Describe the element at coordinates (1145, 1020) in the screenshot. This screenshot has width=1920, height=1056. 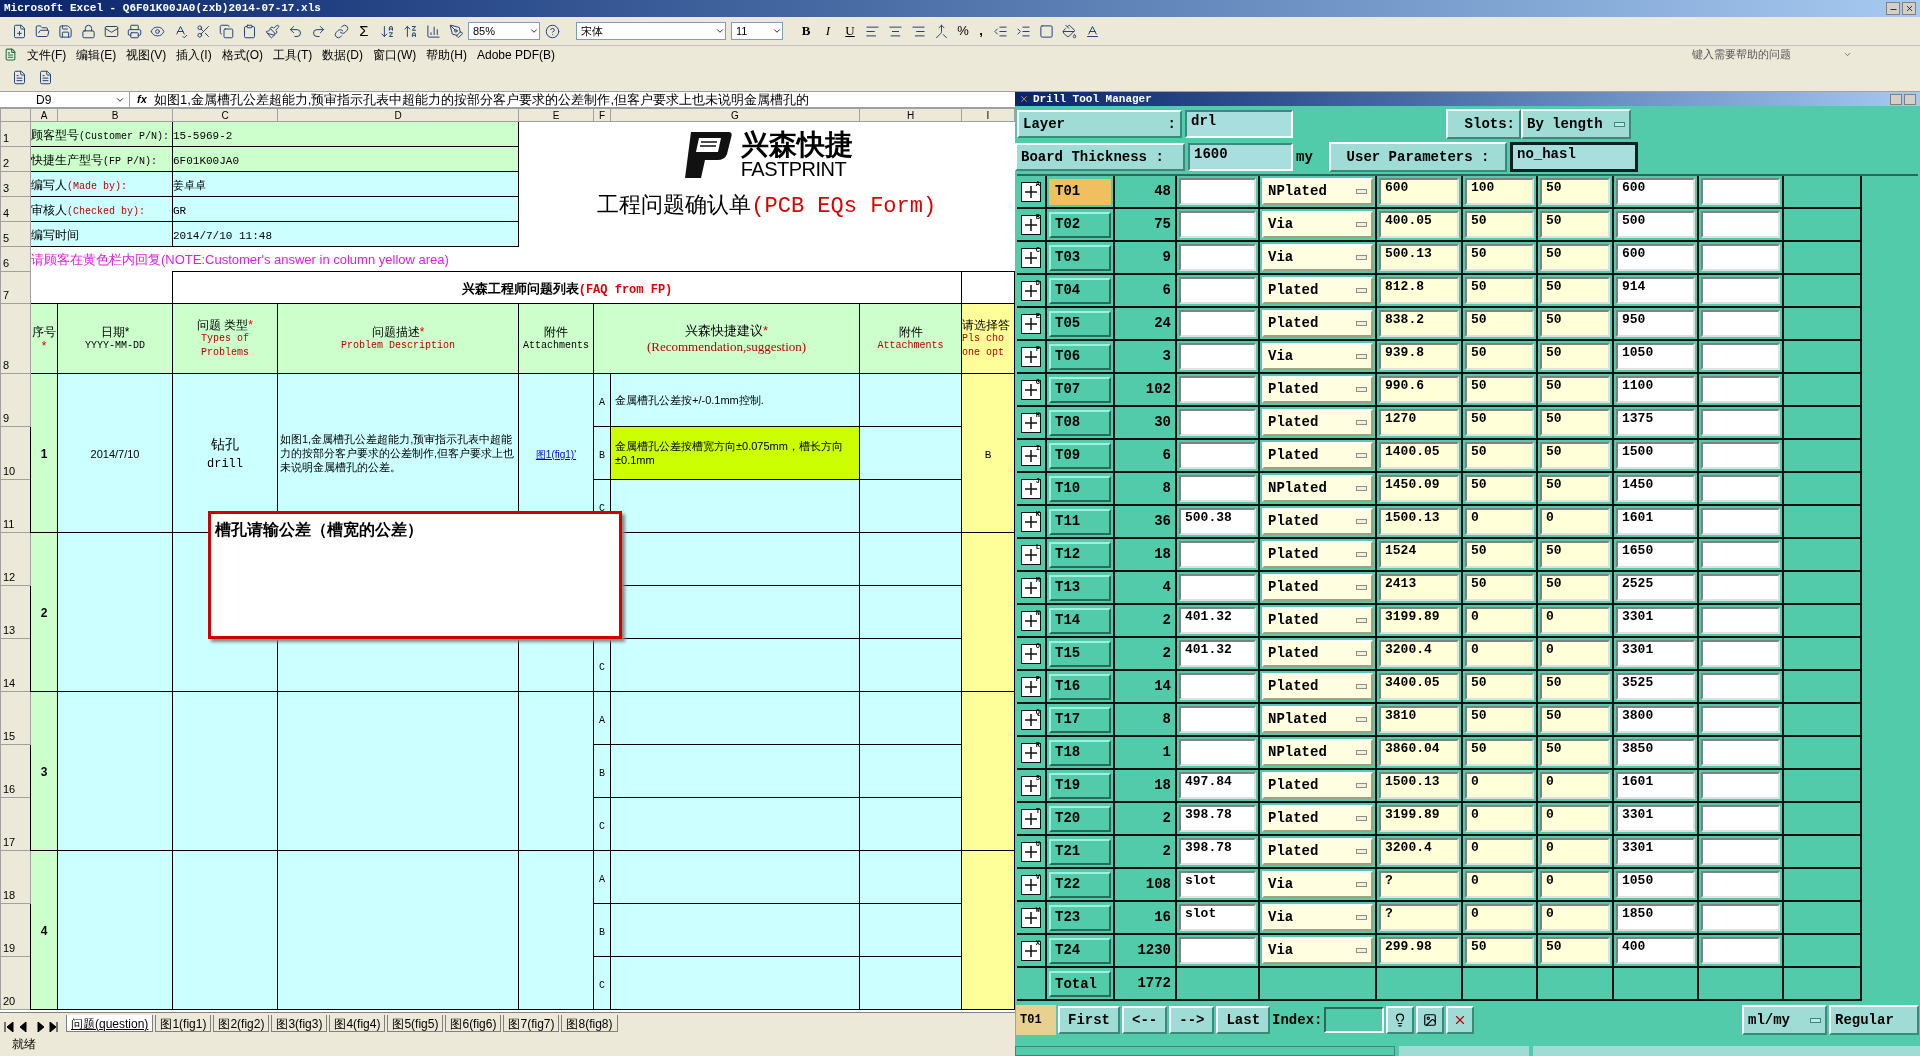
I see `nav-button: <--` at that location.